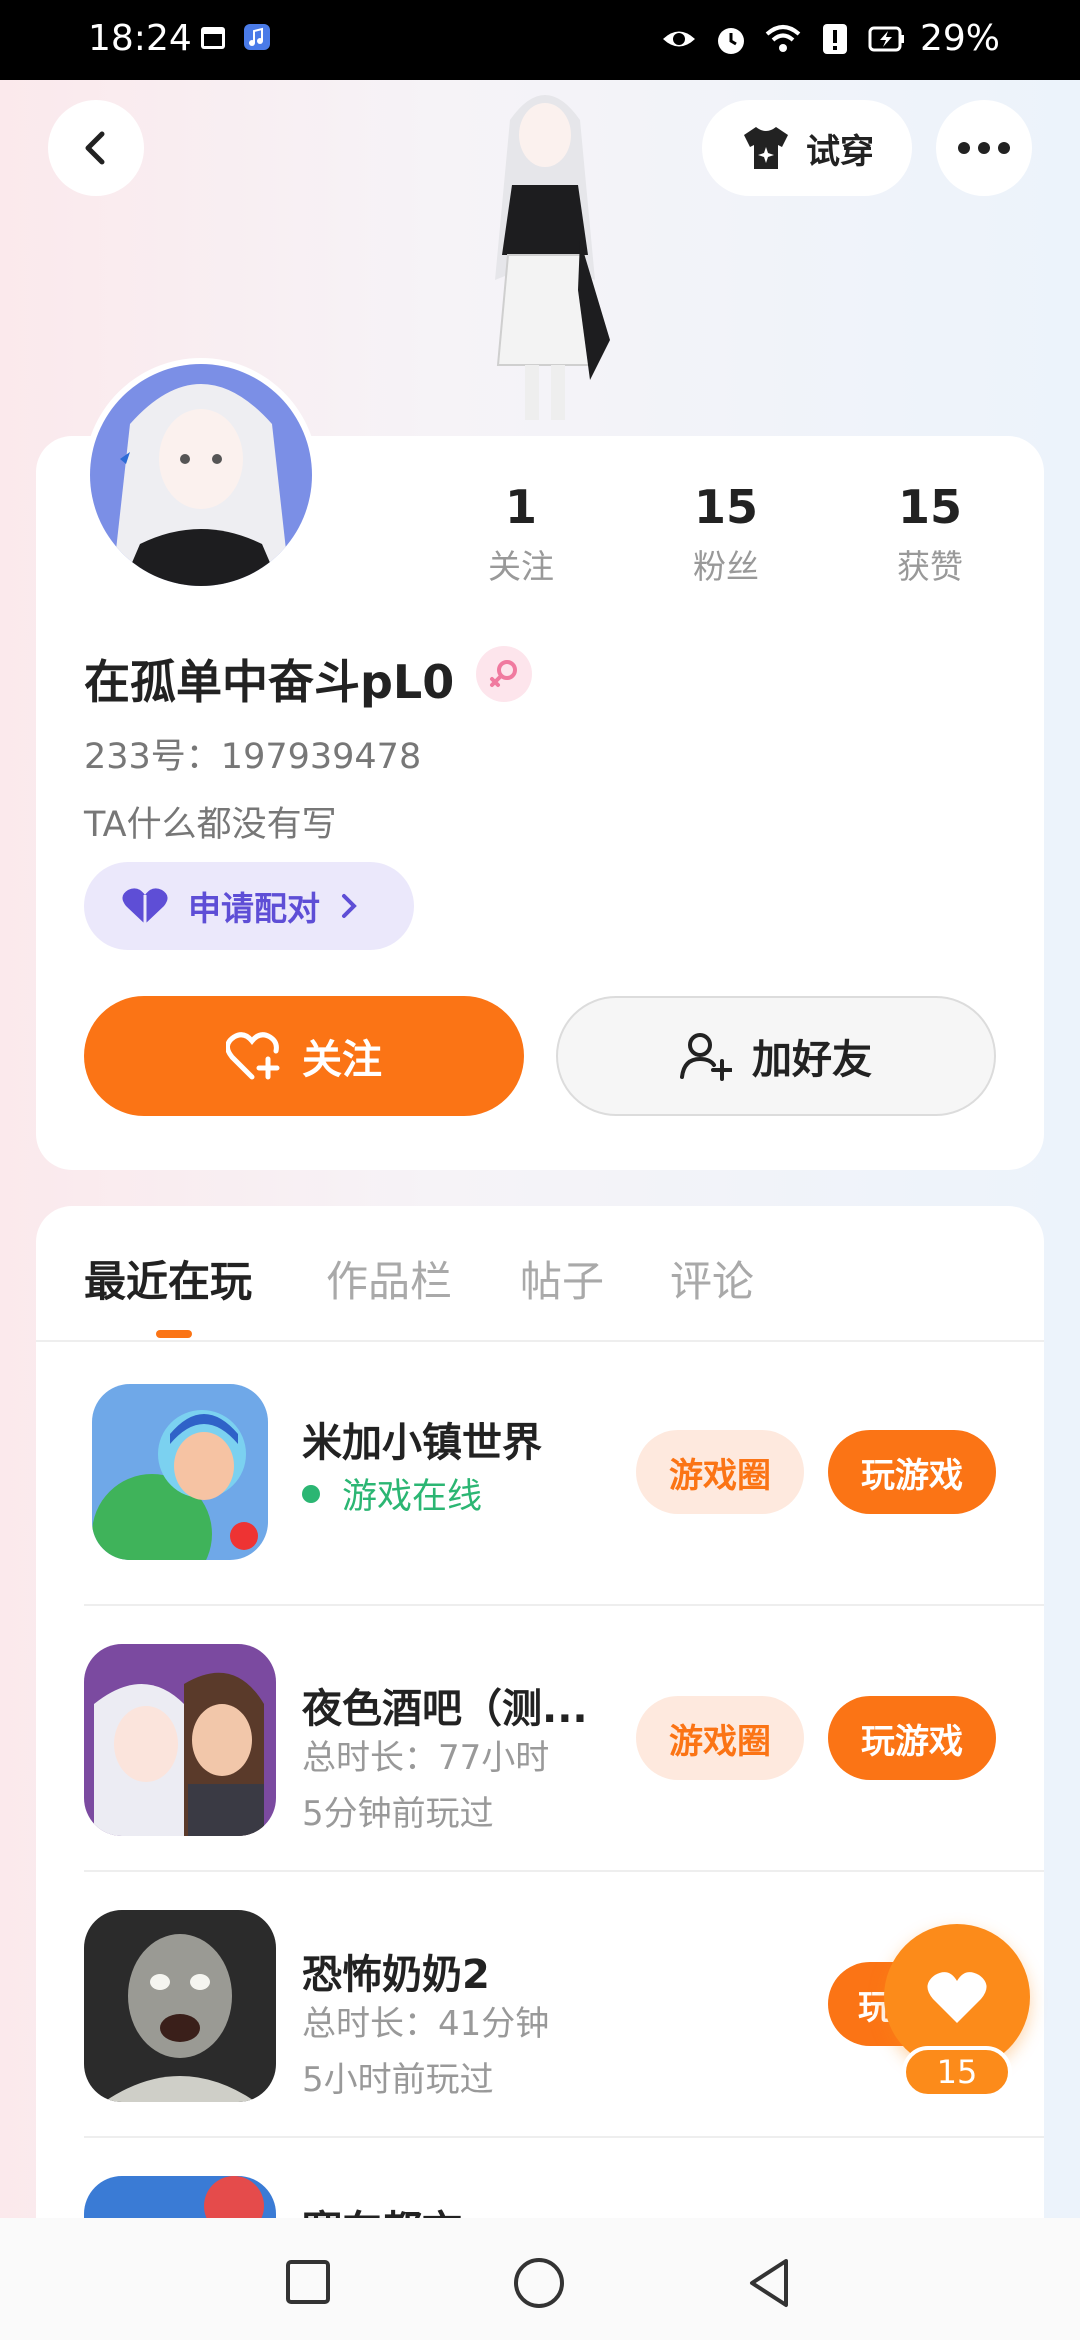 The height and width of the screenshot is (2340, 1080). I want to click on username: 在孤单中奋斗pL0, so click(269, 682).